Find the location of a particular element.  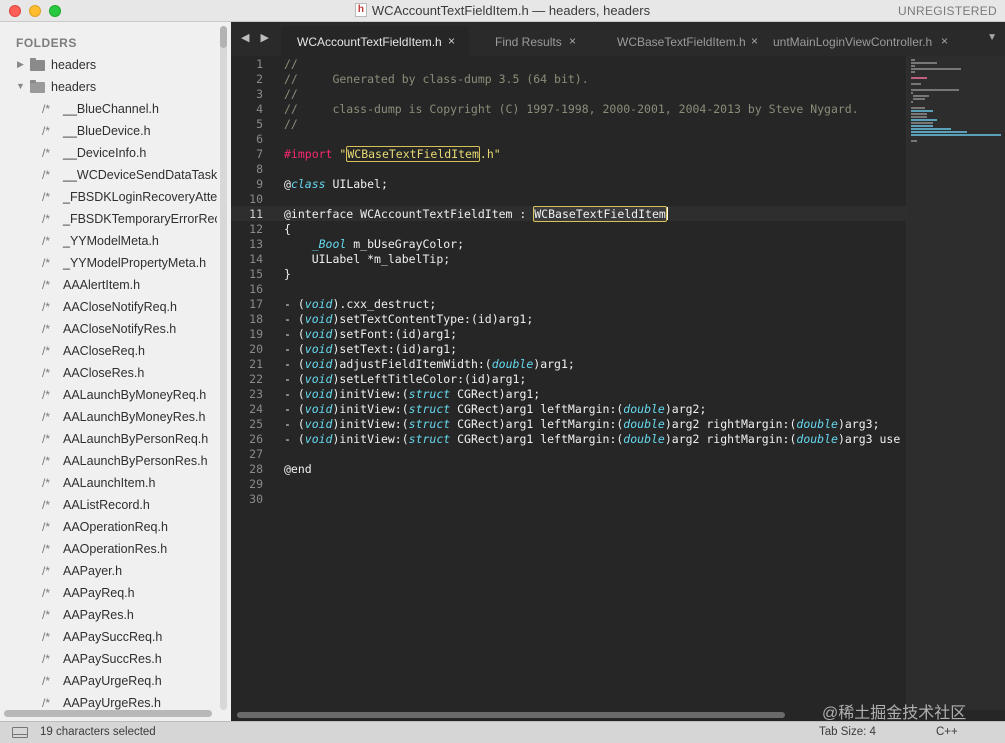

sidebar-file-item: /* AAPaySuccRes.h is located at coordinates (108, 660).